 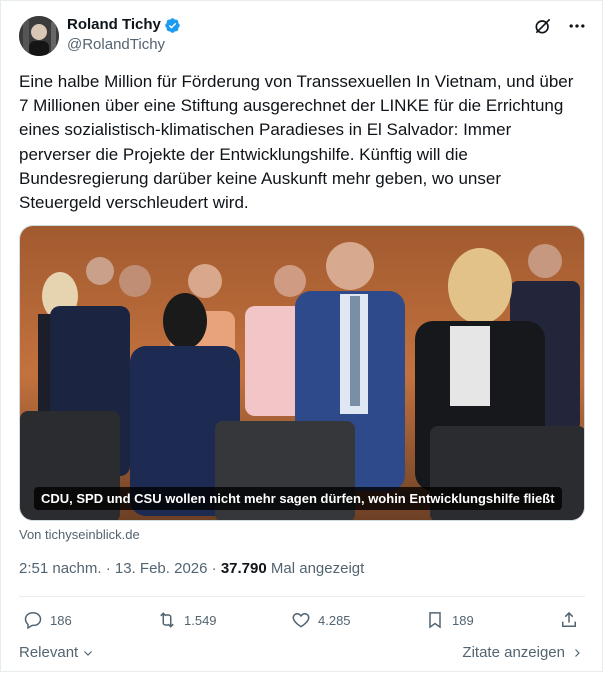 I want to click on sort-label: Relevant, so click(x=49, y=652).